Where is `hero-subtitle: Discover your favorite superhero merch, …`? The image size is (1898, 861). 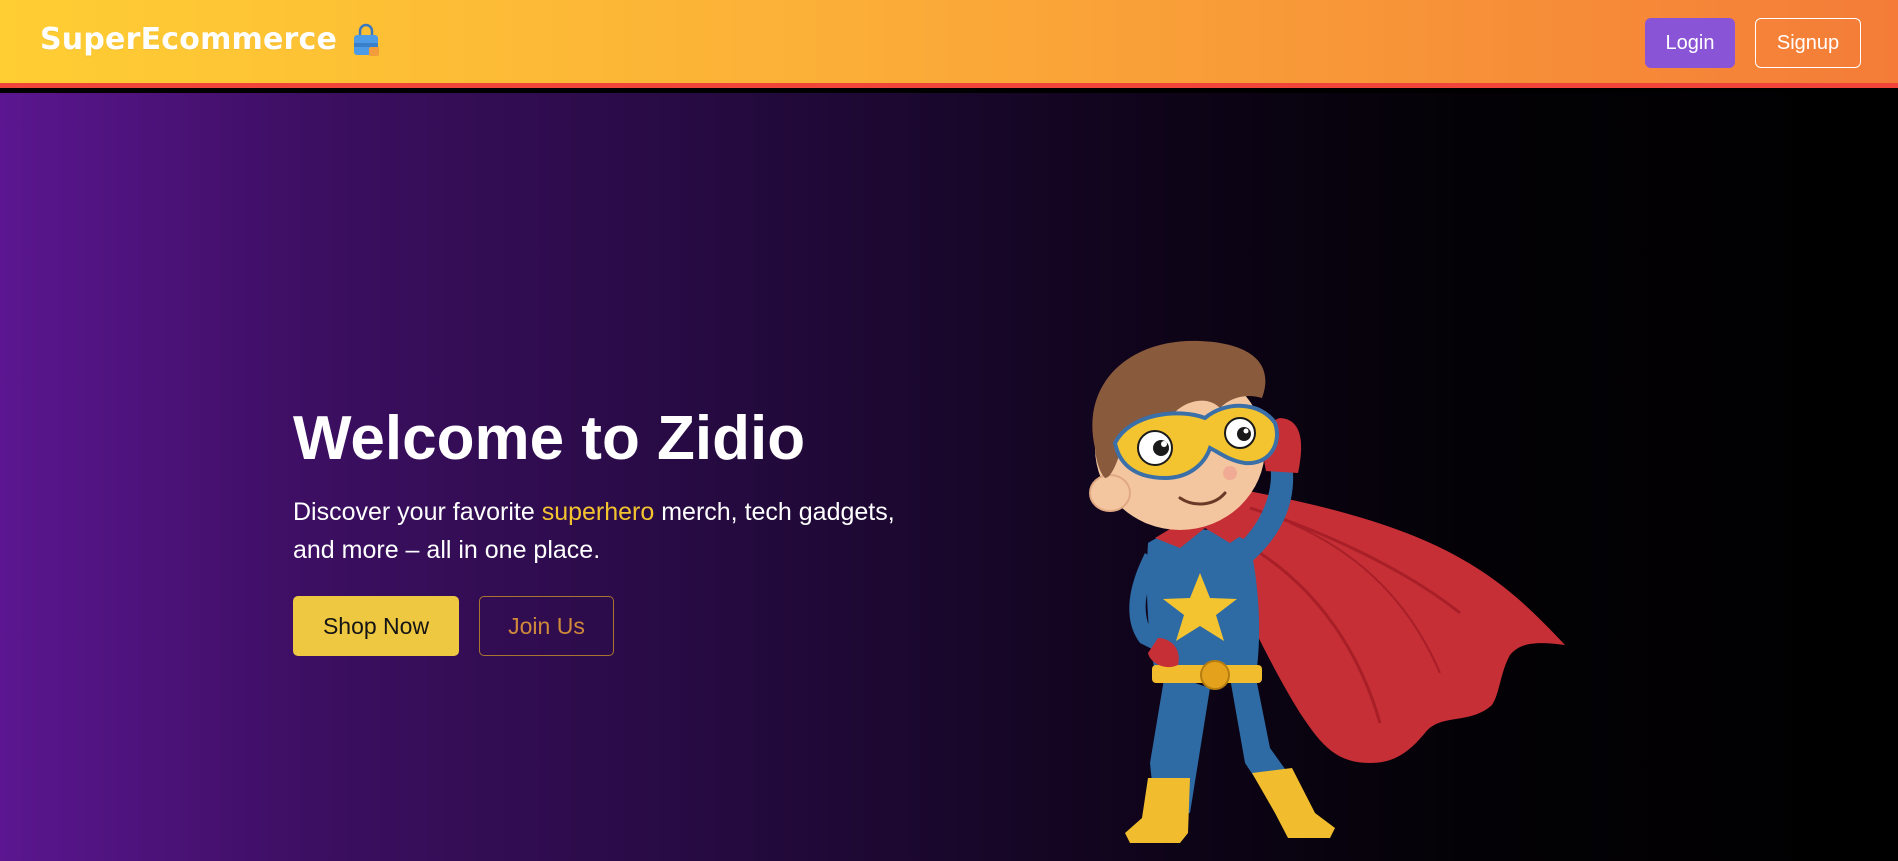 hero-subtitle: Discover your favorite superhero merch, … is located at coordinates (603, 531).